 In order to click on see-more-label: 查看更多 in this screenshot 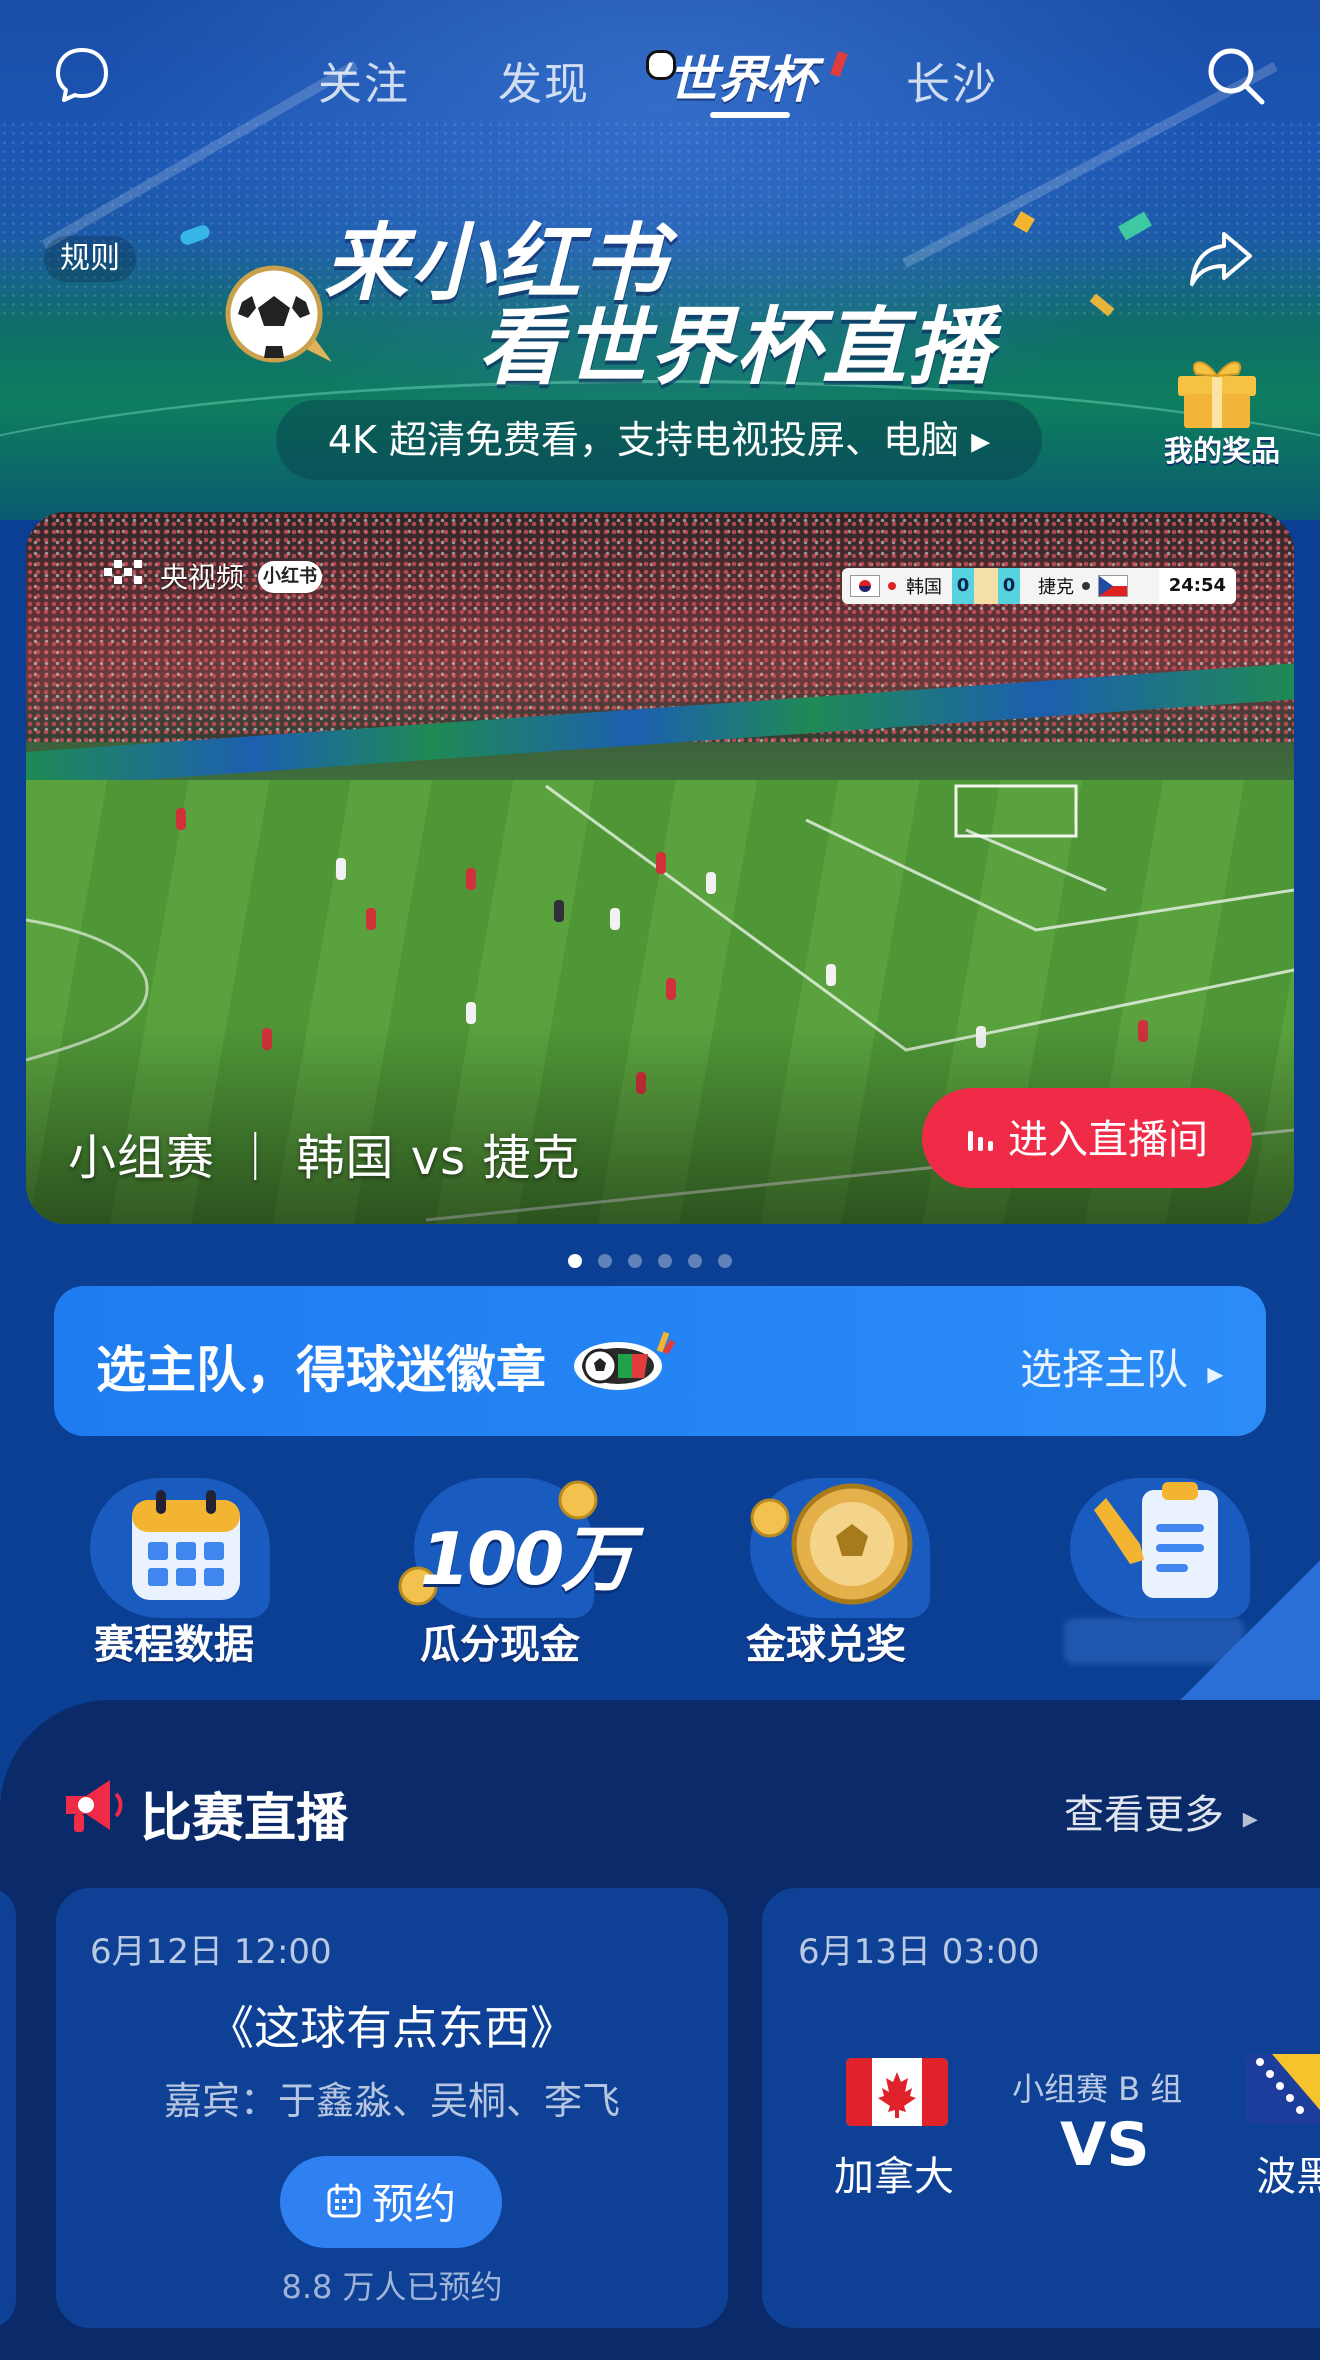, I will do `click(1144, 1815)`.